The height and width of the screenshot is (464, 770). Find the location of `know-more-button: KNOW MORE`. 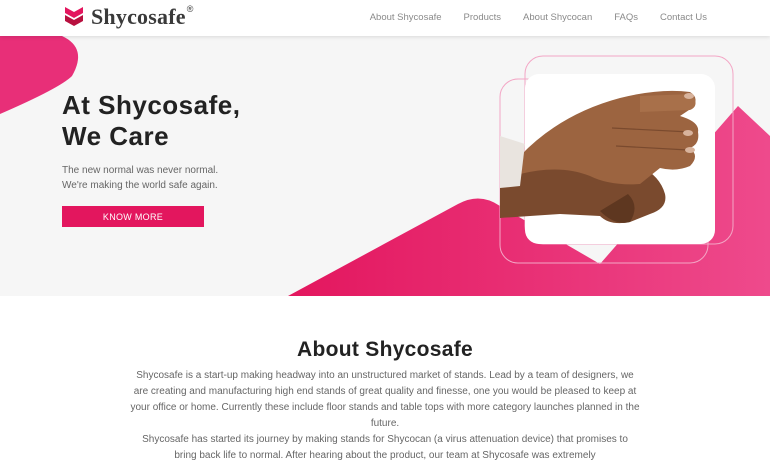

know-more-button: KNOW MORE is located at coordinates (133, 216).